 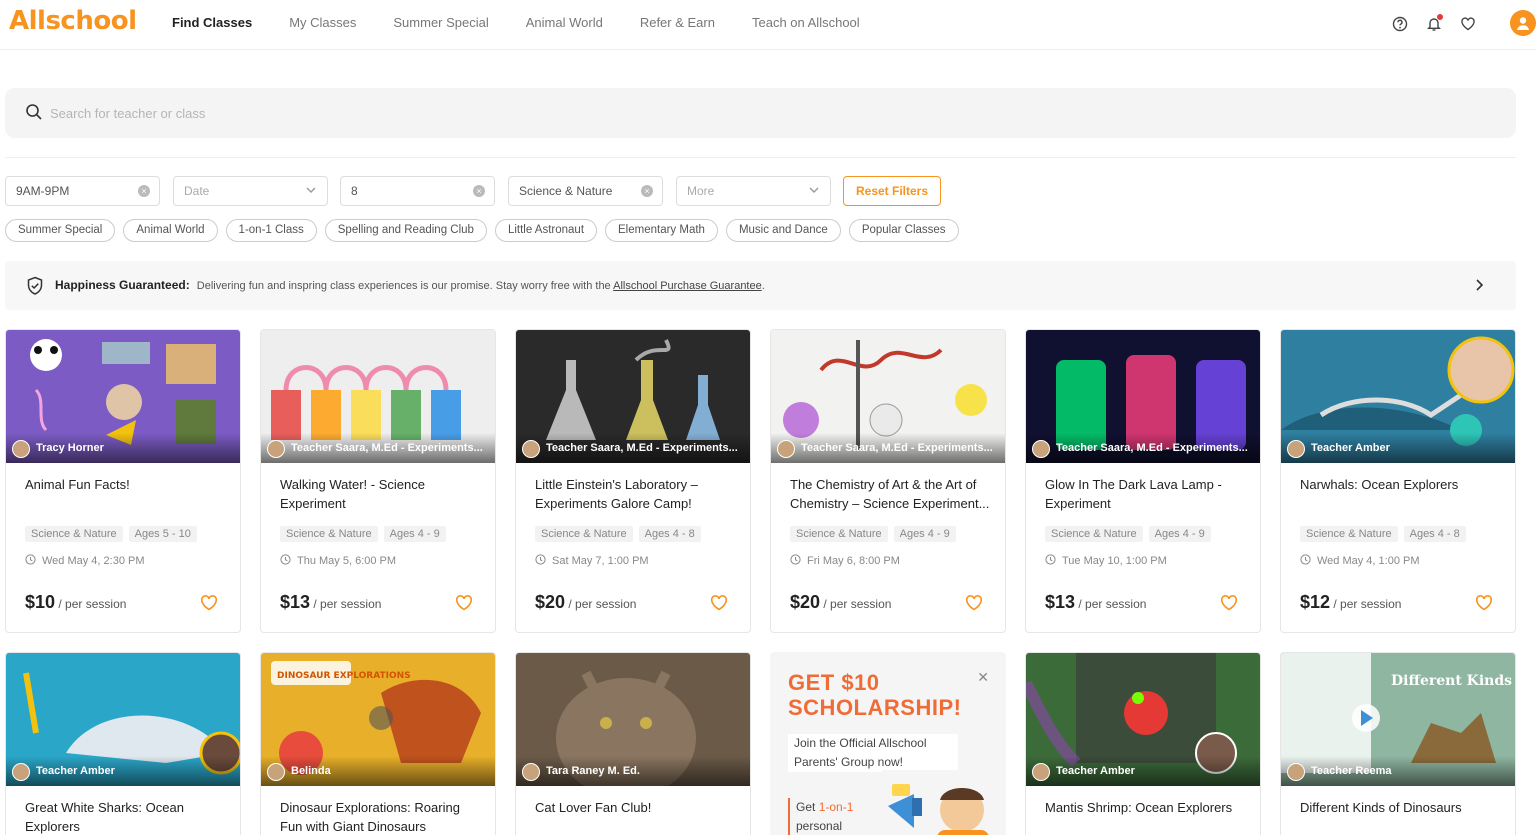 What do you see at coordinates (123, 396) in the screenshot?
I see `class-thumbnail: Tracy Horner` at bounding box center [123, 396].